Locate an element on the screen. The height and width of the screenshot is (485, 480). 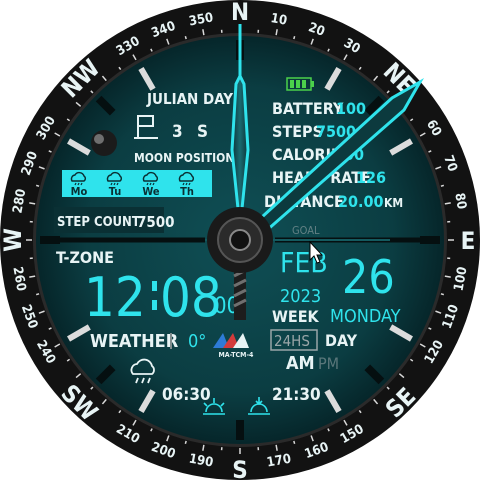
julian-day-unit: S is located at coordinates (202, 132).